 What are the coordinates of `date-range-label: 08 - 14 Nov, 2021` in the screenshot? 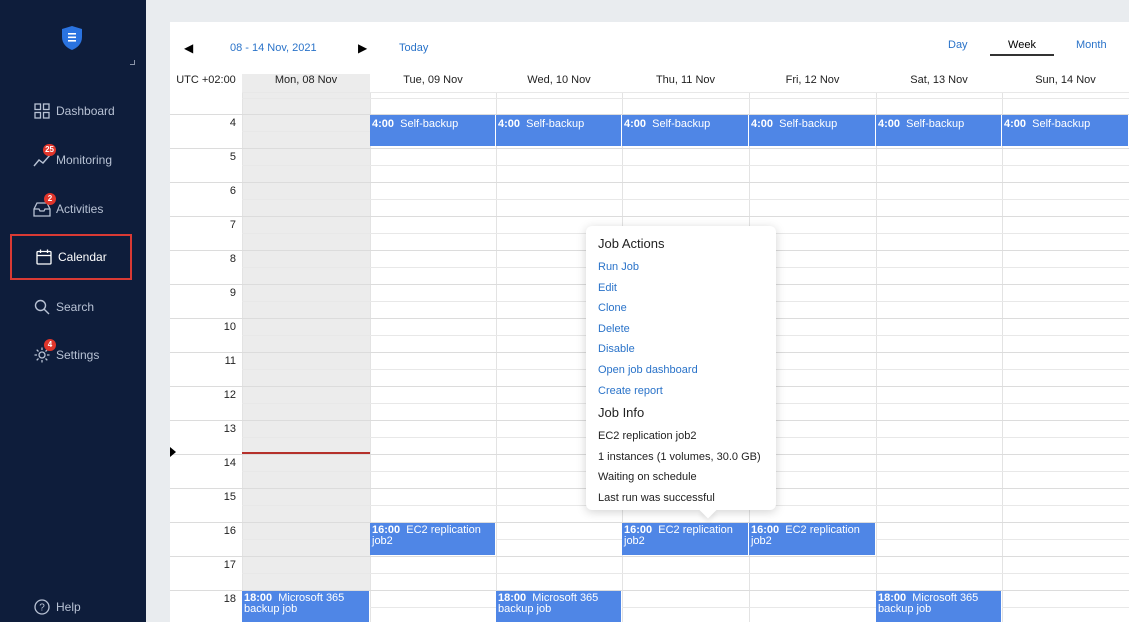 It's located at (273, 48).